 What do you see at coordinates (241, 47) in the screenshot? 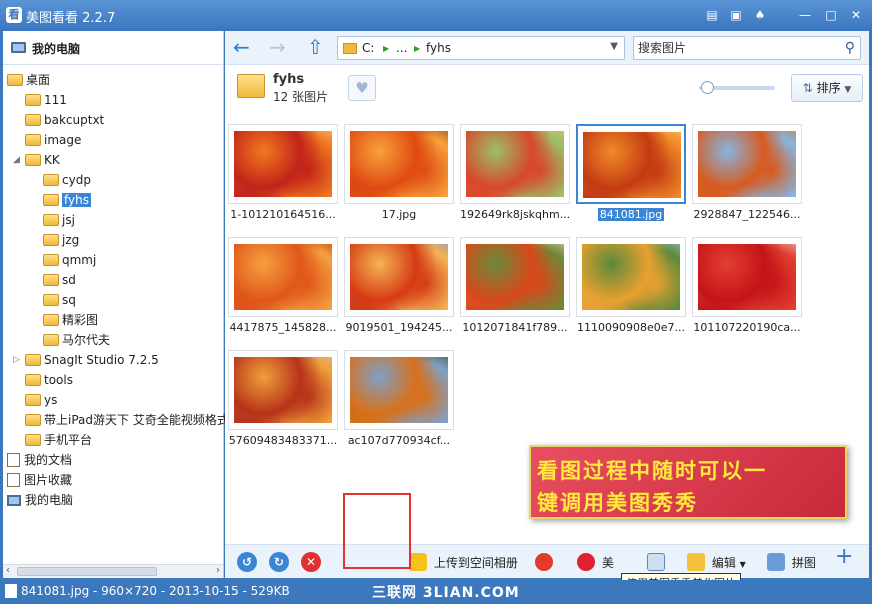
I see `back-arrow-icon: ←` at bounding box center [241, 47].